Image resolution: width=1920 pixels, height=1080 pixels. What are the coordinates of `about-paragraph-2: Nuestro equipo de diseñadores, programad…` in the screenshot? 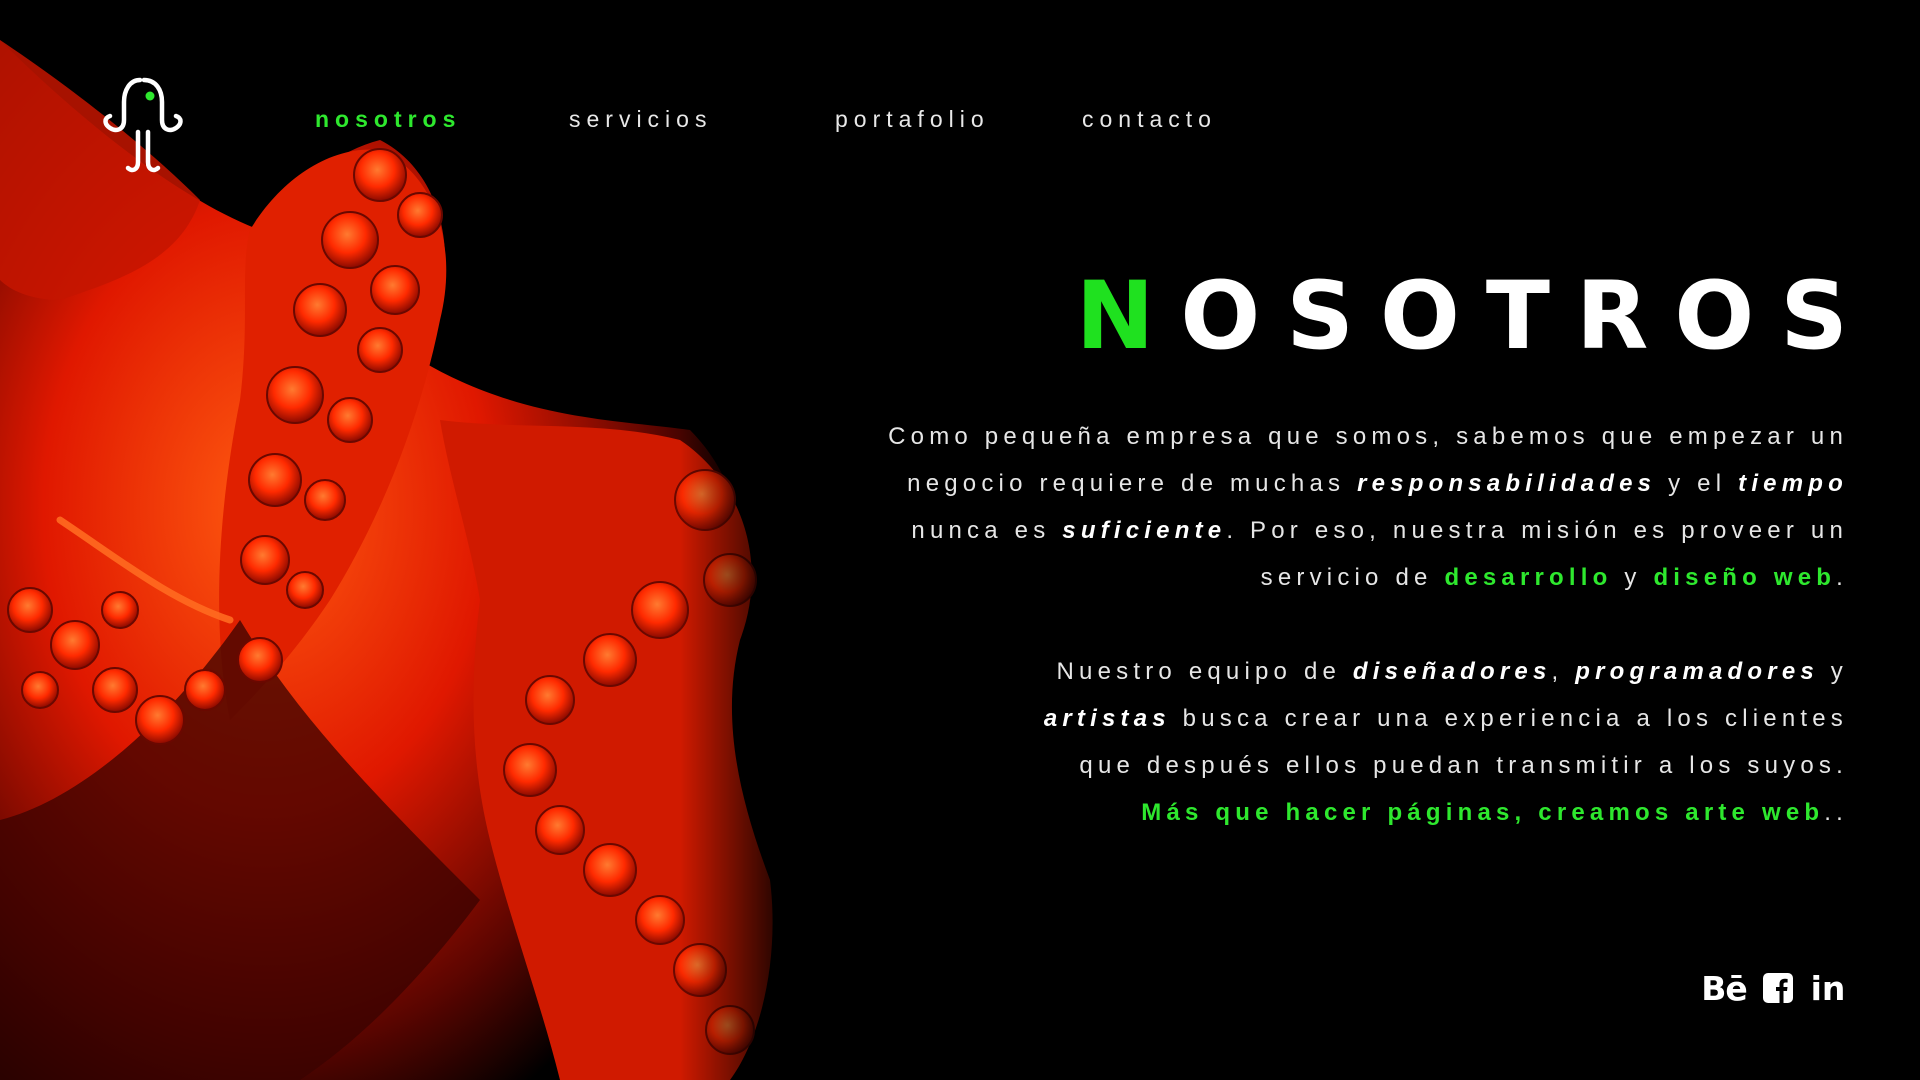 It's located at (1446, 742).